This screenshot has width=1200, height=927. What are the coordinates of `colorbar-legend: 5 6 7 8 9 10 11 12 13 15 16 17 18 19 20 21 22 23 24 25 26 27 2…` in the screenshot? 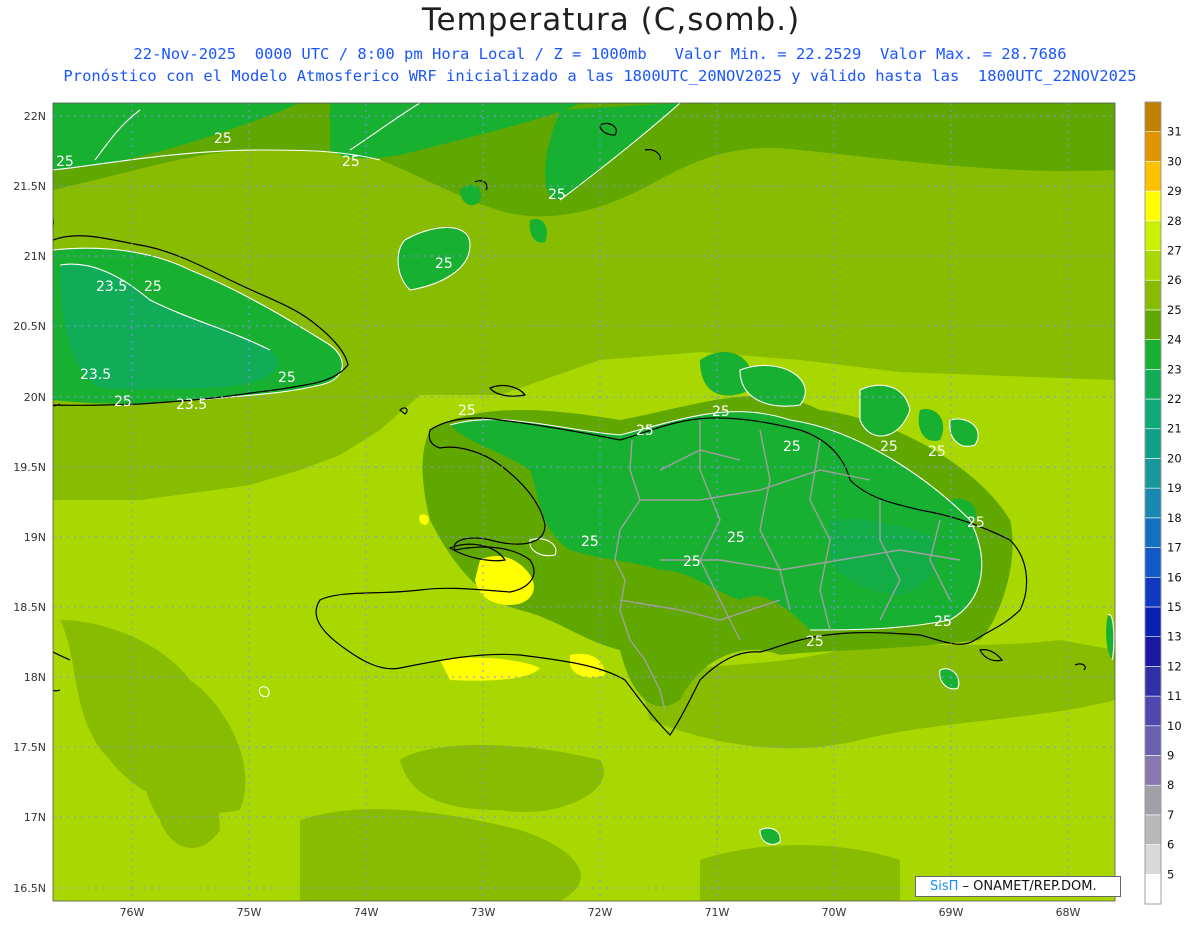 It's located at (1163, 503).